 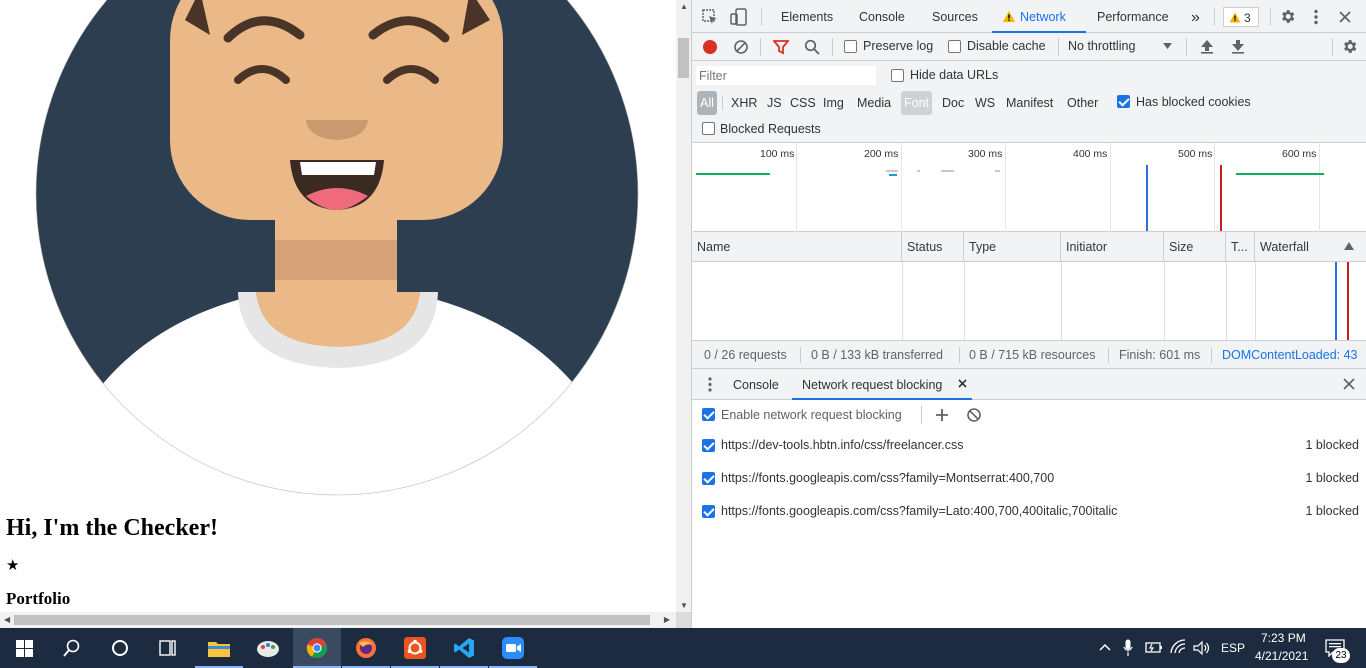 What do you see at coordinates (1154, 648) in the screenshot?
I see `battery-icon` at bounding box center [1154, 648].